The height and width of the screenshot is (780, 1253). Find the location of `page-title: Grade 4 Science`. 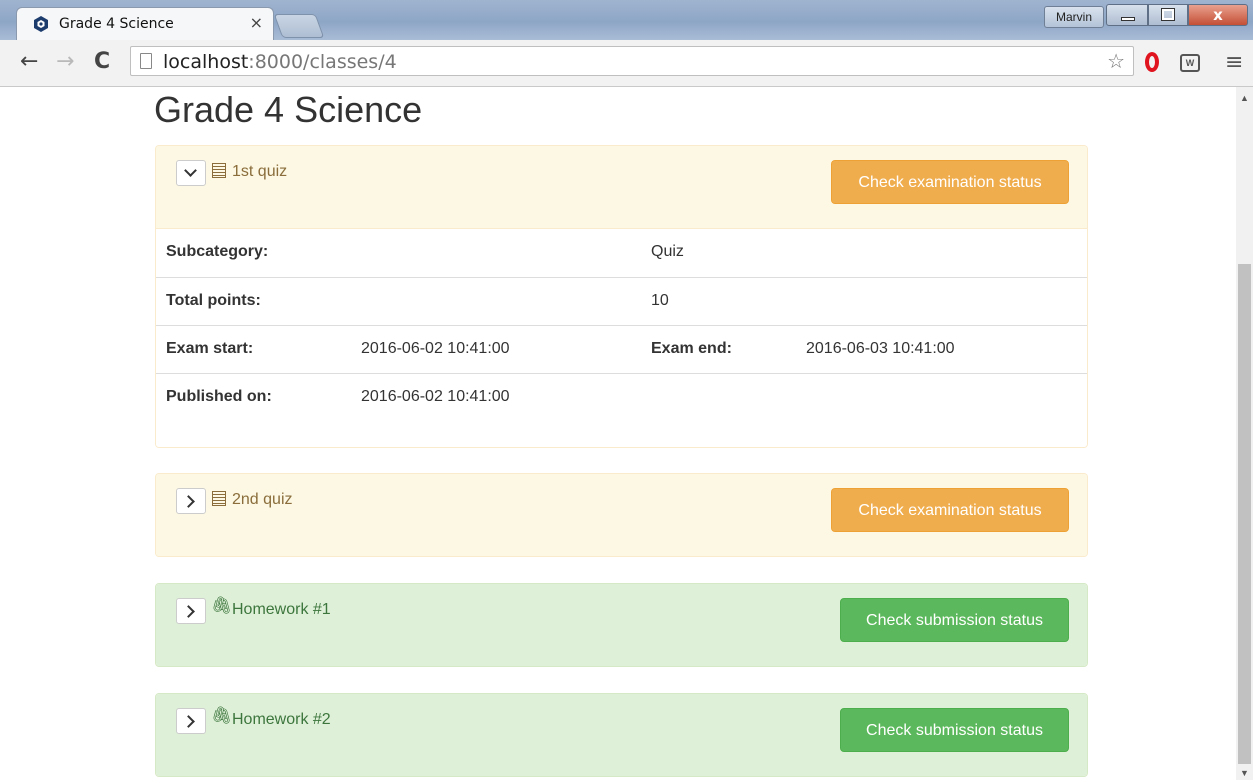

page-title: Grade 4 Science is located at coordinates (288, 109).